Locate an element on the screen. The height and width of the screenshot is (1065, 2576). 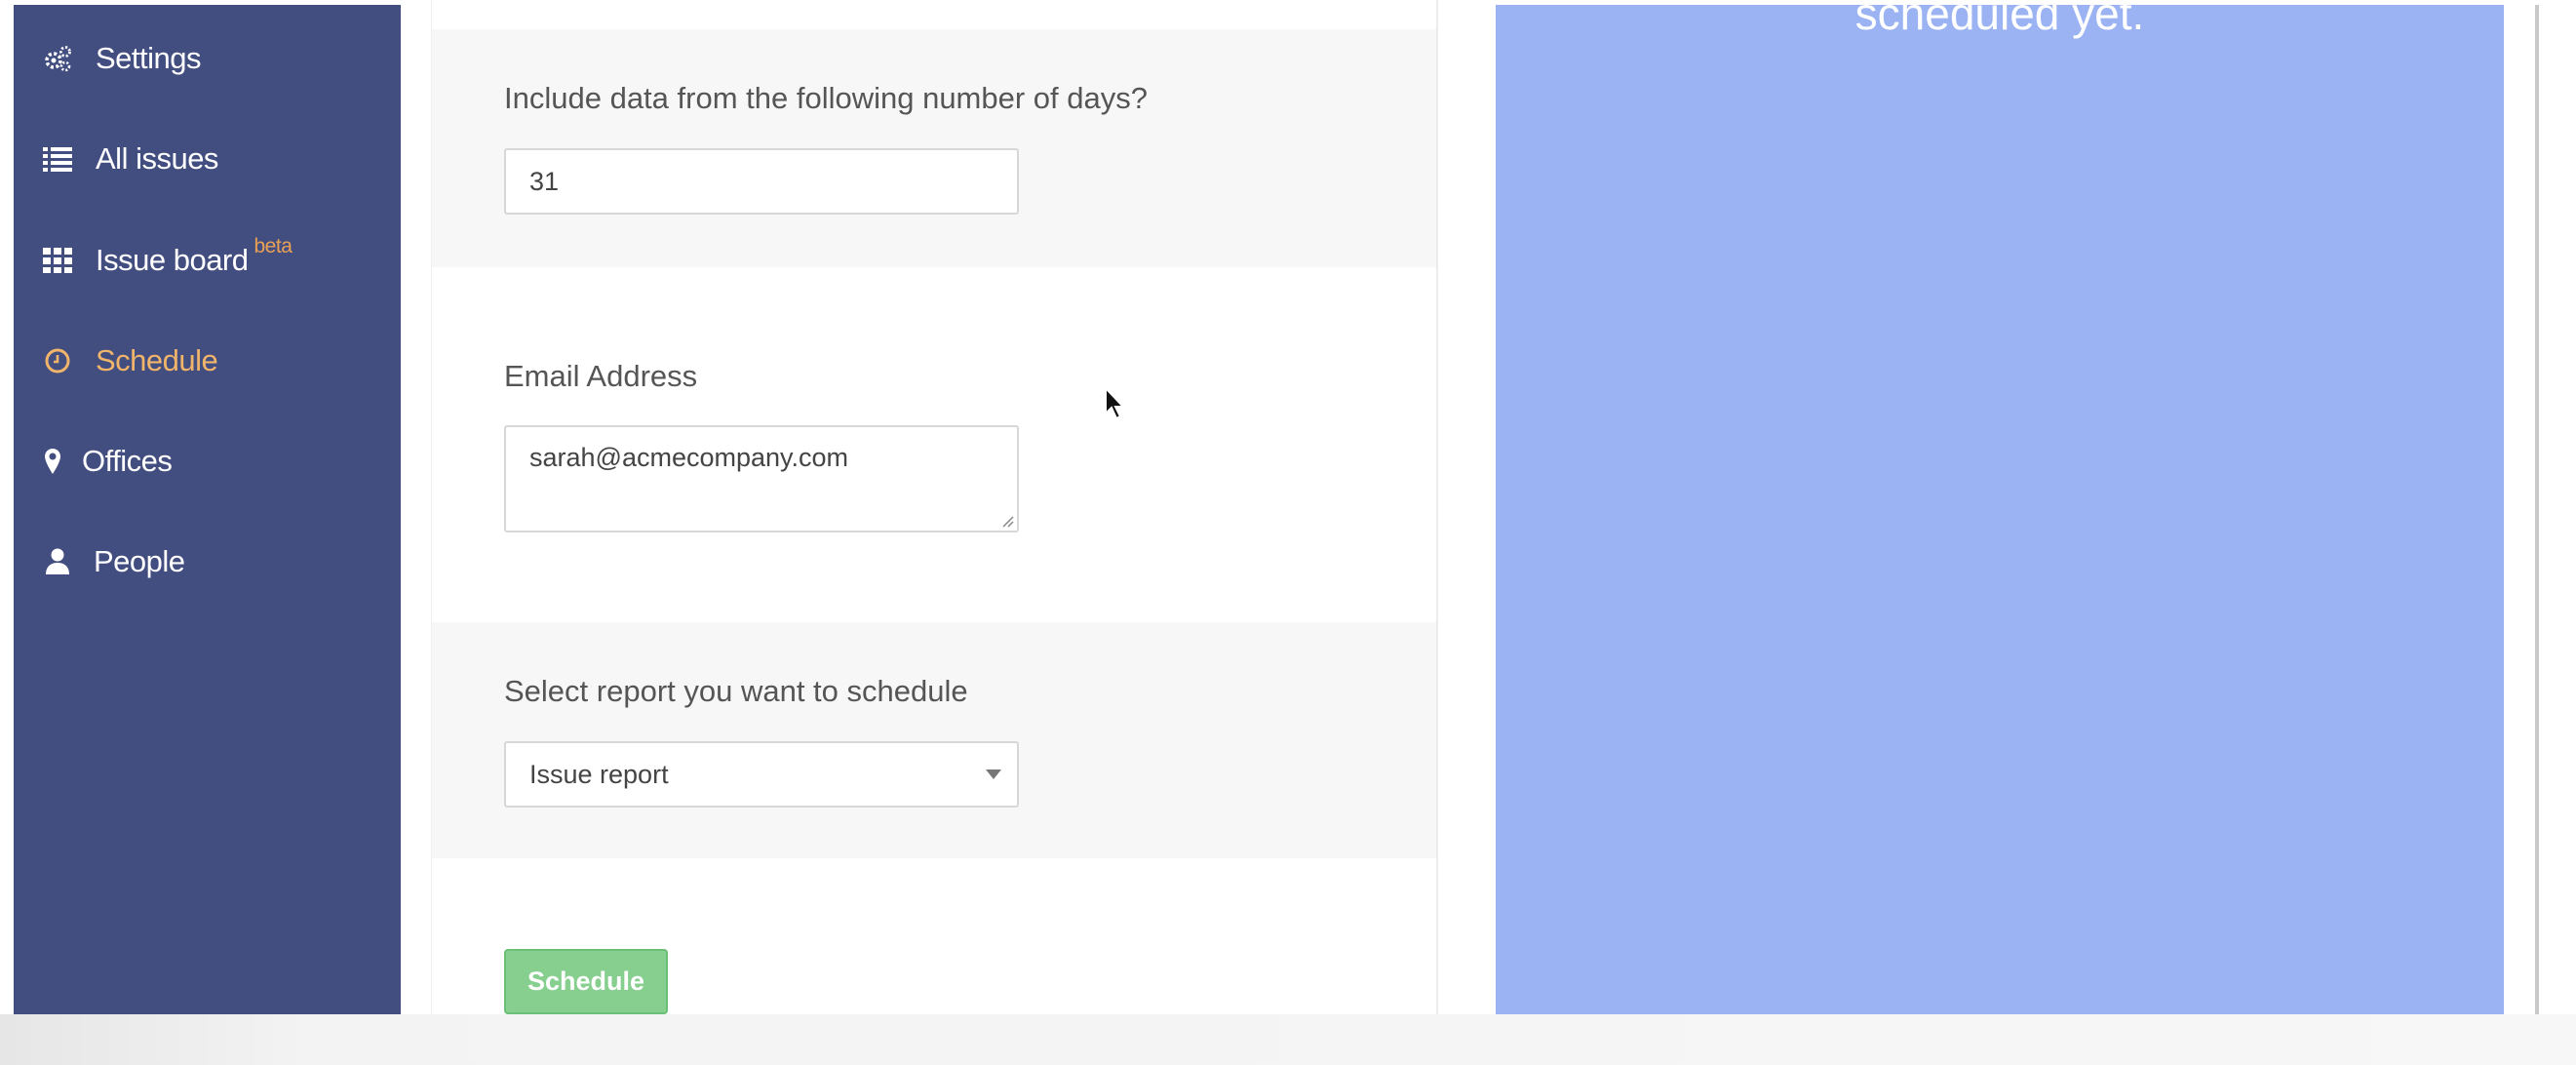
sidebar-item-people: People is located at coordinates (114, 561).